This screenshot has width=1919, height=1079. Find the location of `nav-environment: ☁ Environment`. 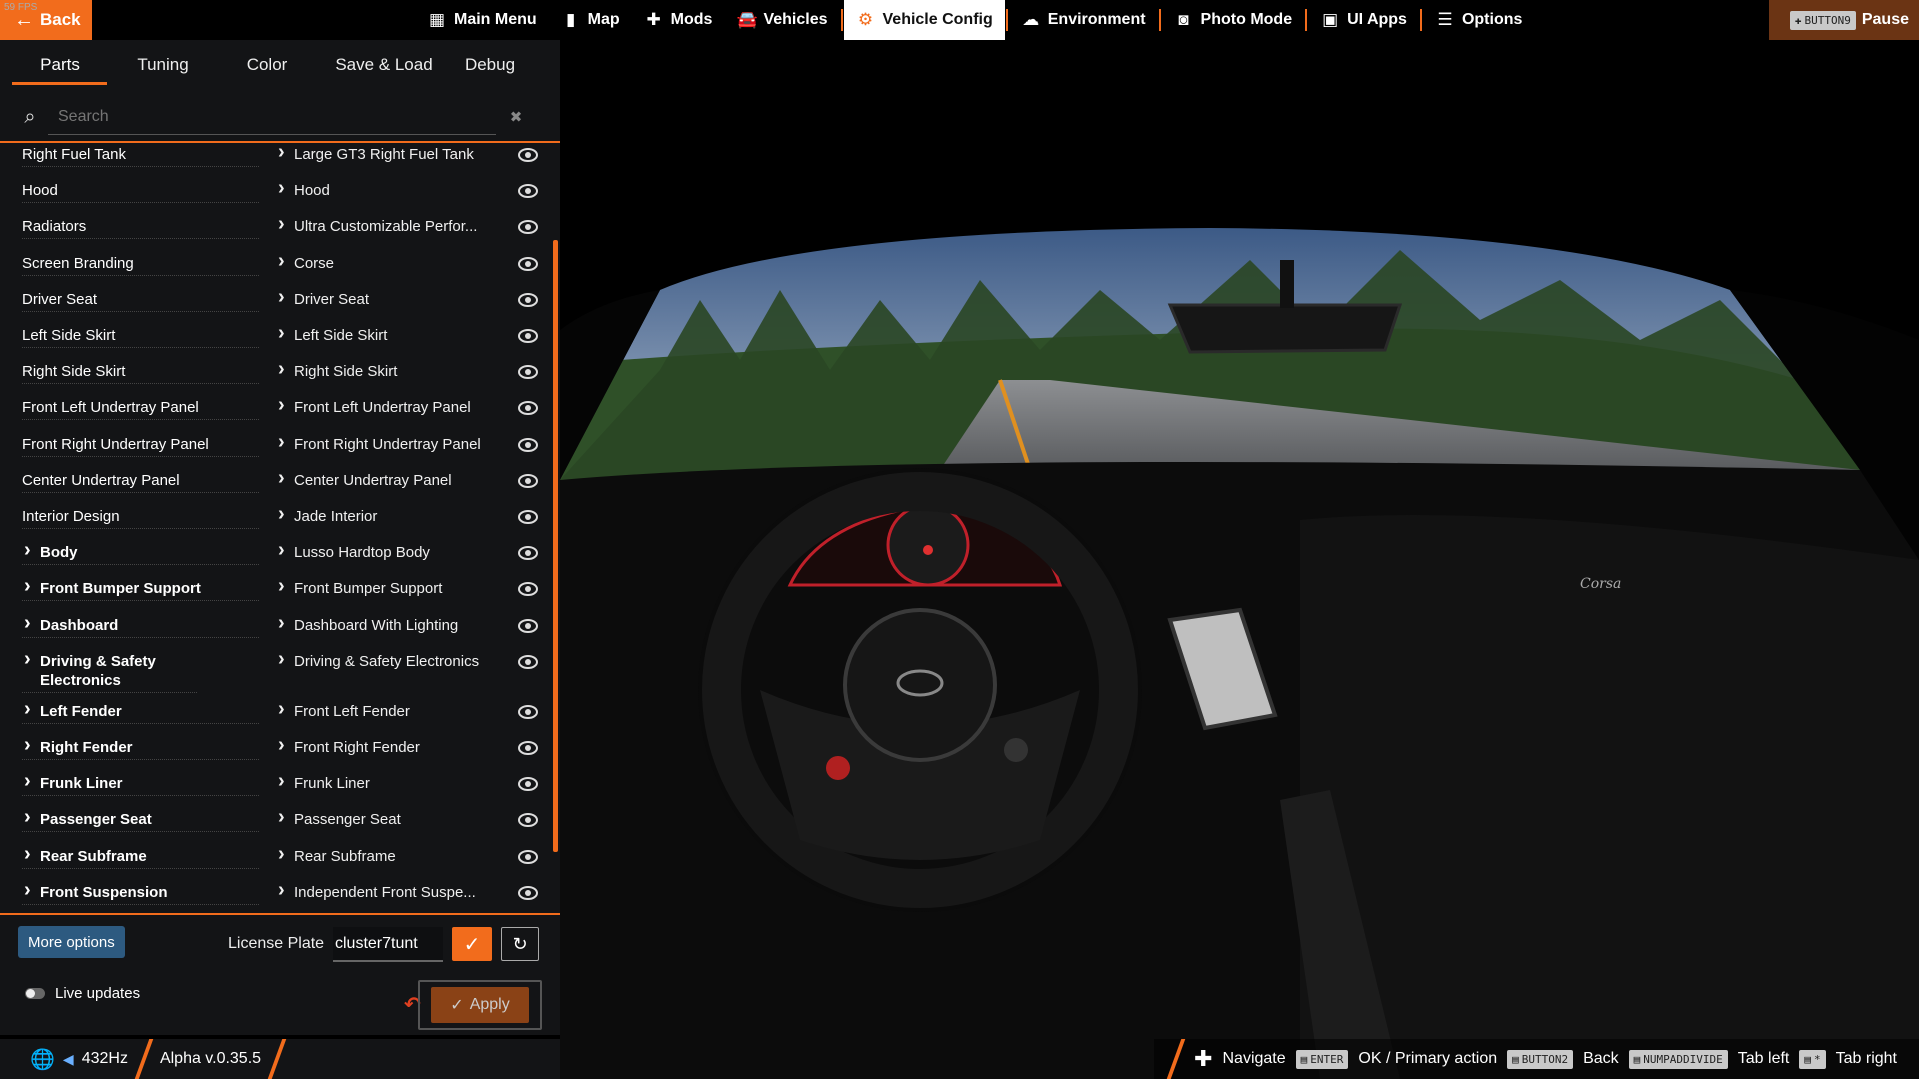

nav-environment: ☁ Environment is located at coordinates (1083, 20).